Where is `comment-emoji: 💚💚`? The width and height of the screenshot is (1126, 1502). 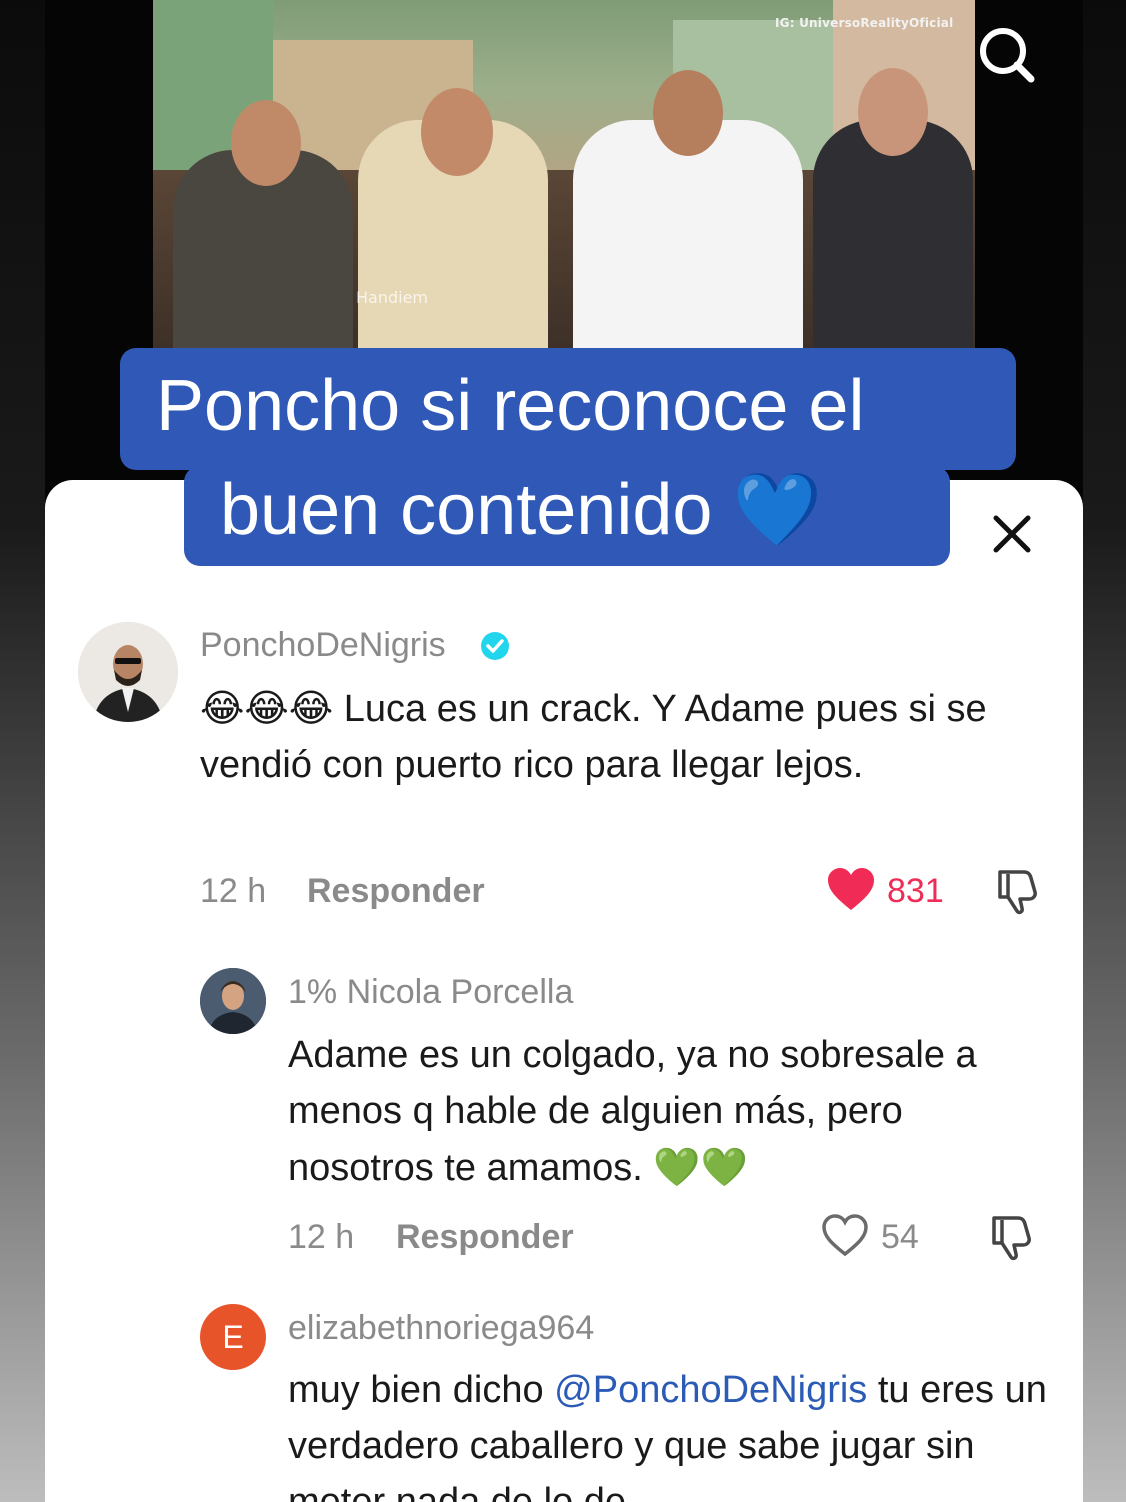 comment-emoji: 💚💚 is located at coordinates (701, 1167).